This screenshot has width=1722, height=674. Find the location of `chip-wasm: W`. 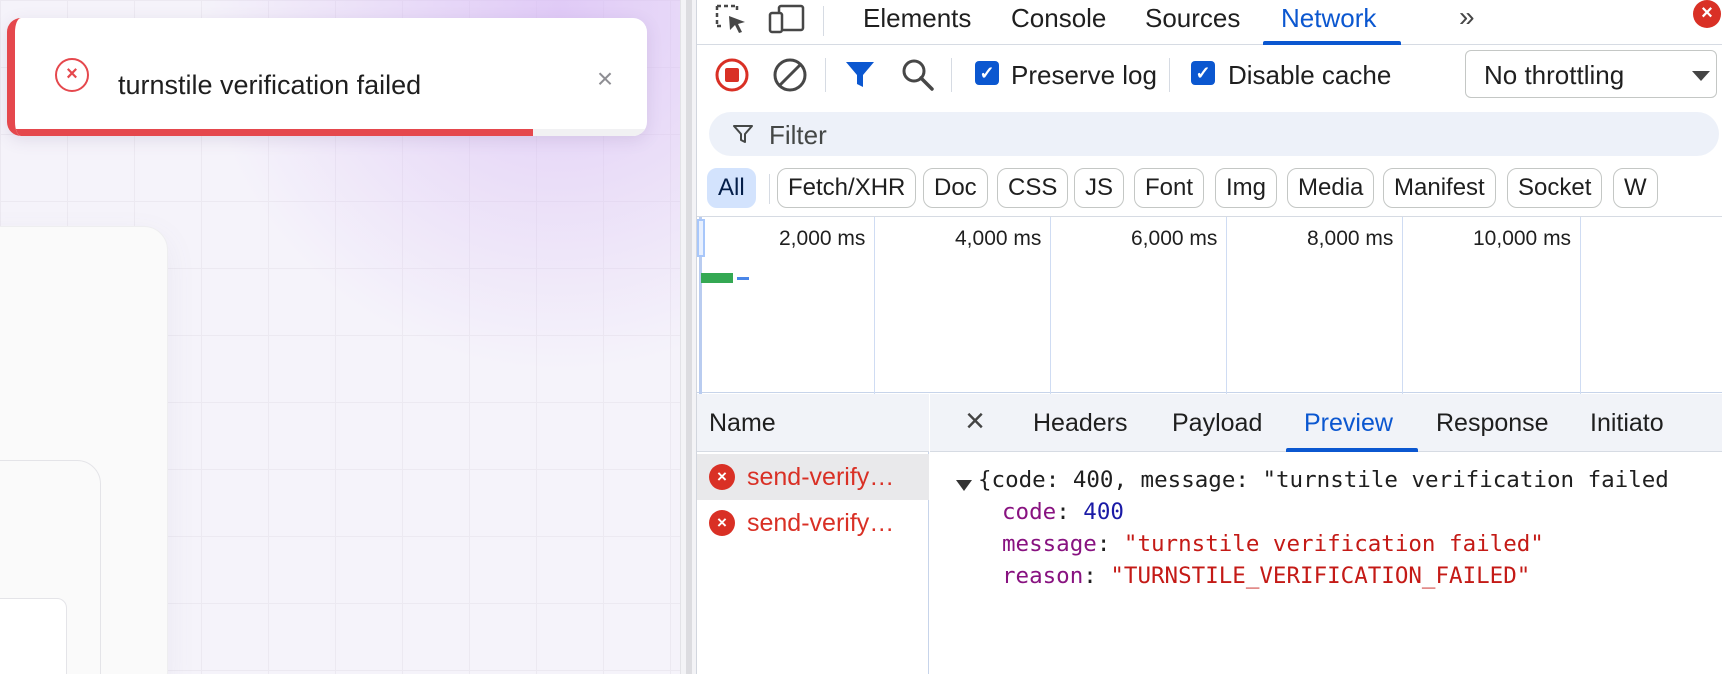

chip-wasm: W is located at coordinates (1635, 188).